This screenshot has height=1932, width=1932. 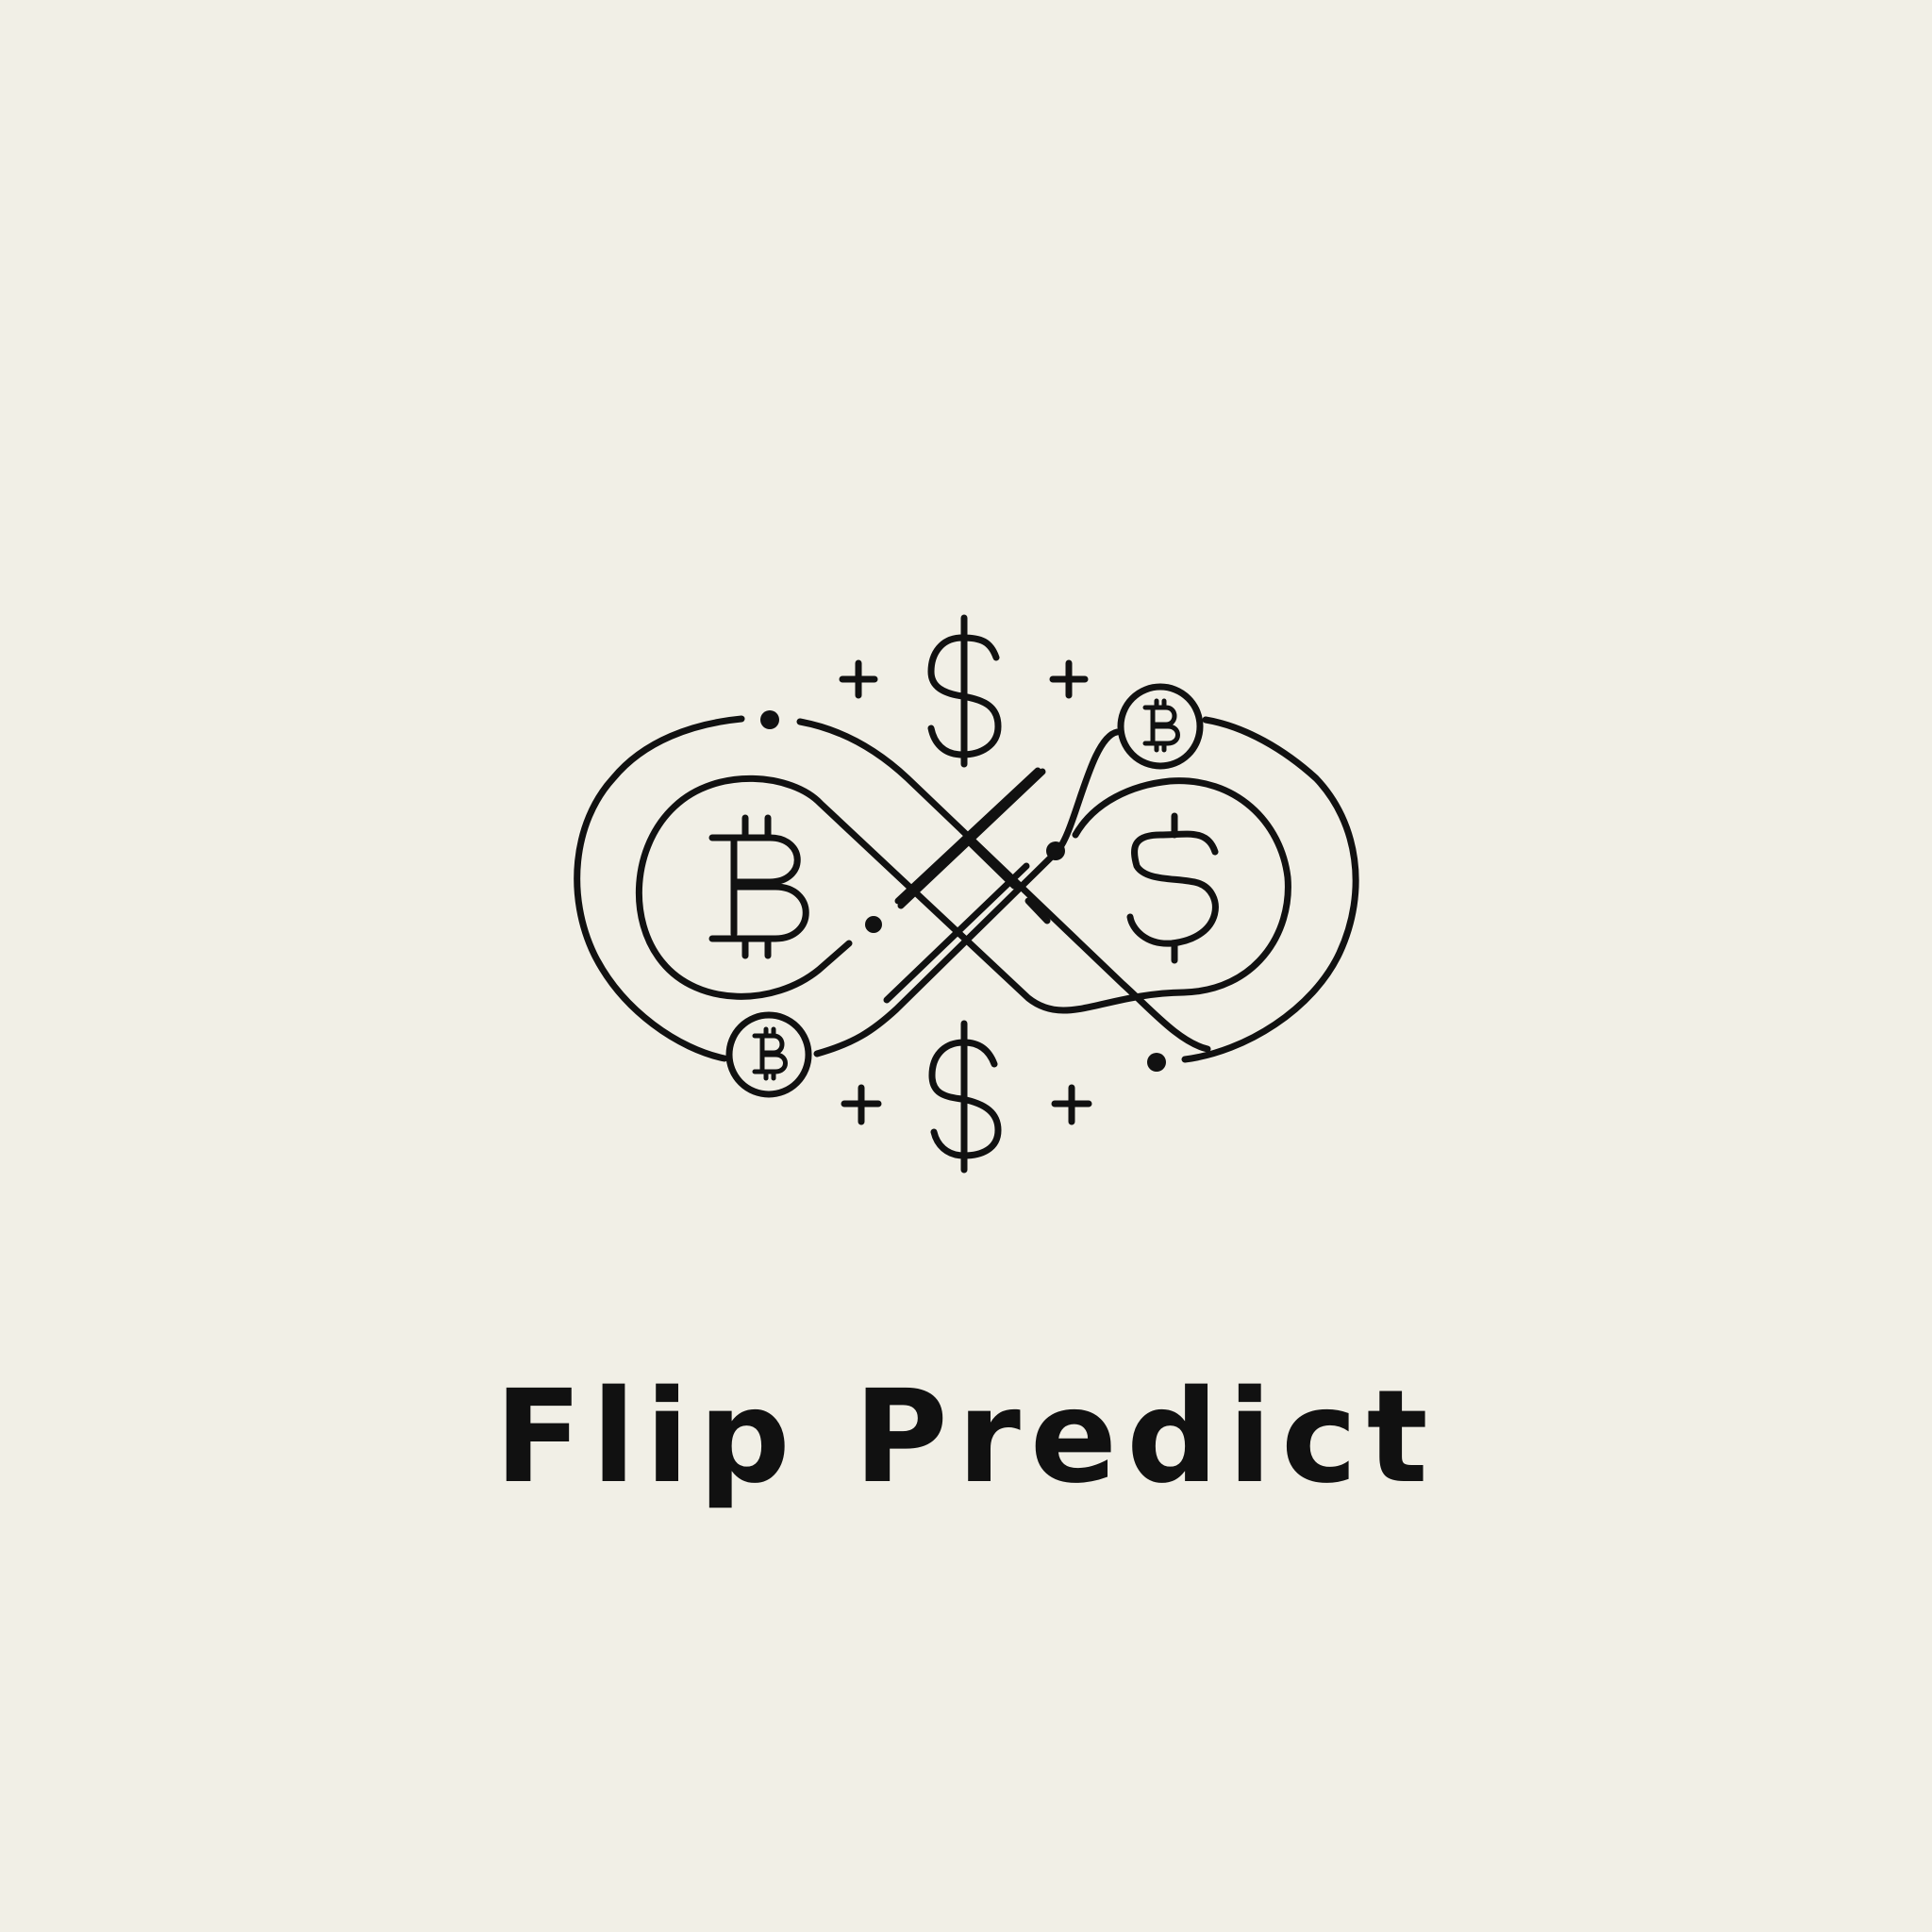 I want to click on infinity-logo-icon, so click(x=967, y=894).